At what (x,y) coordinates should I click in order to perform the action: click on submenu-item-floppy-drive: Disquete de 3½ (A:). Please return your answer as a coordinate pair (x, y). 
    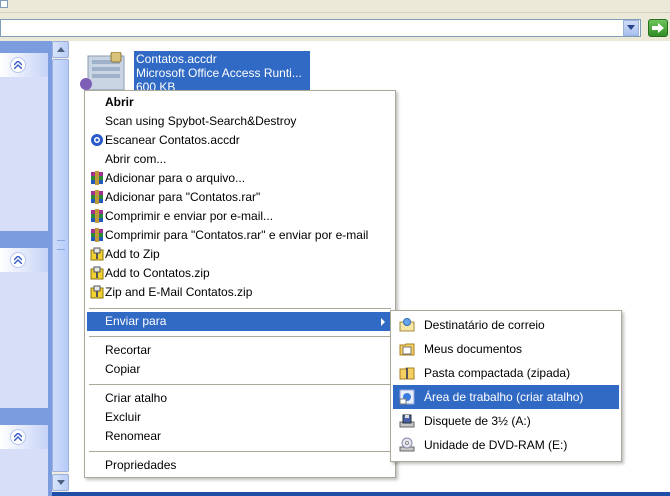
    Looking at the image, I should click on (506, 421).